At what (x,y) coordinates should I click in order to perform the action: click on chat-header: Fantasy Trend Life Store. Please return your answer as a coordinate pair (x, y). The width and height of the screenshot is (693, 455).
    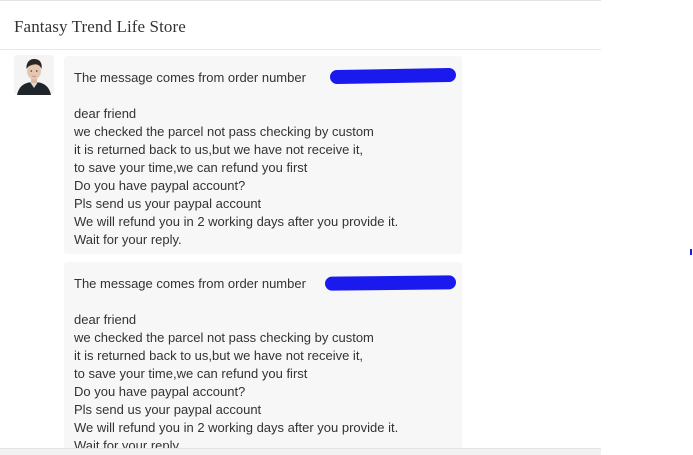
    Looking at the image, I should click on (300, 25).